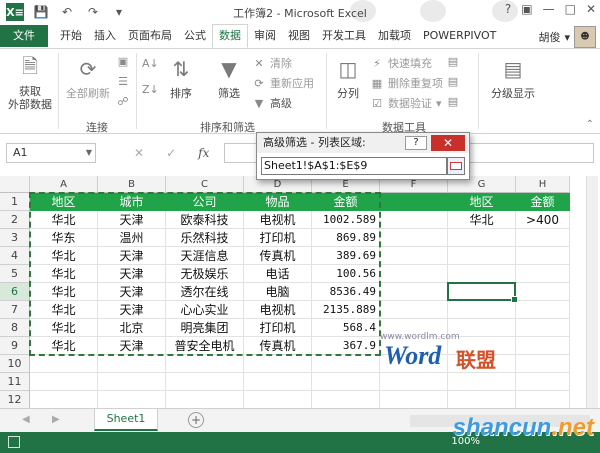  I want to click on tab-2: 插入, so click(105, 36).